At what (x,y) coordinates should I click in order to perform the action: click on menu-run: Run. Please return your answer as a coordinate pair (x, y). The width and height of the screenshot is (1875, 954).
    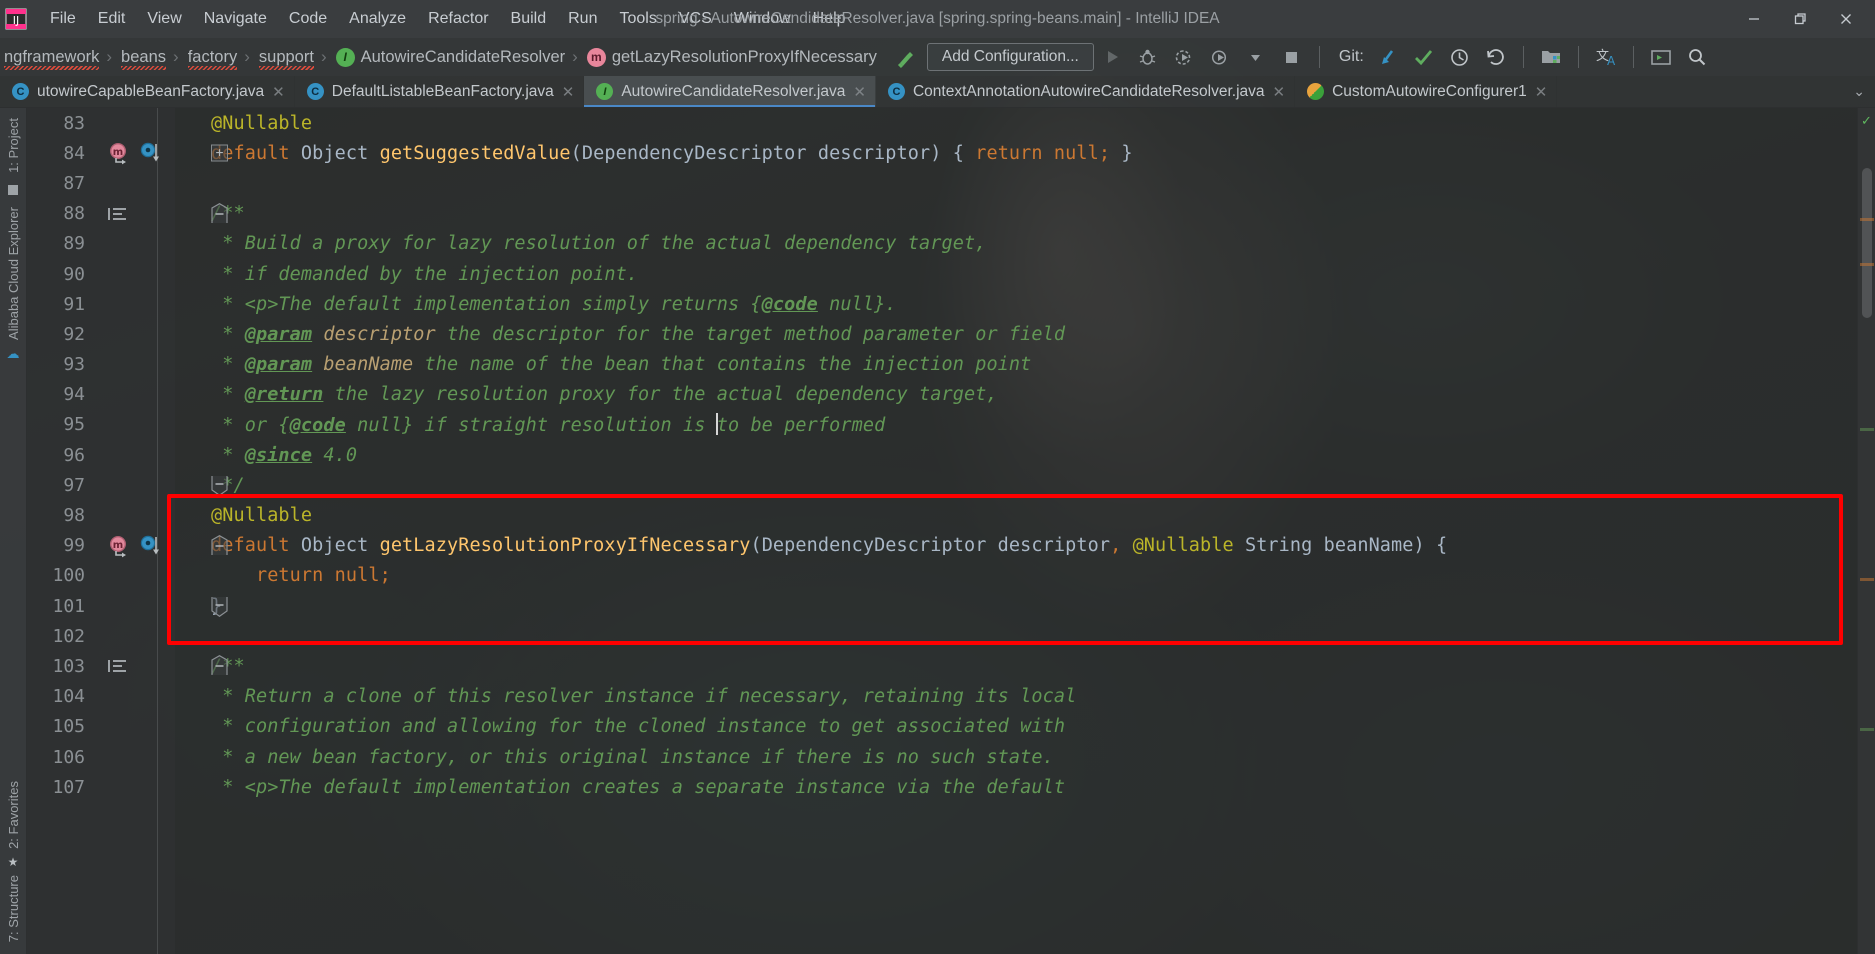
    Looking at the image, I should click on (582, 19).